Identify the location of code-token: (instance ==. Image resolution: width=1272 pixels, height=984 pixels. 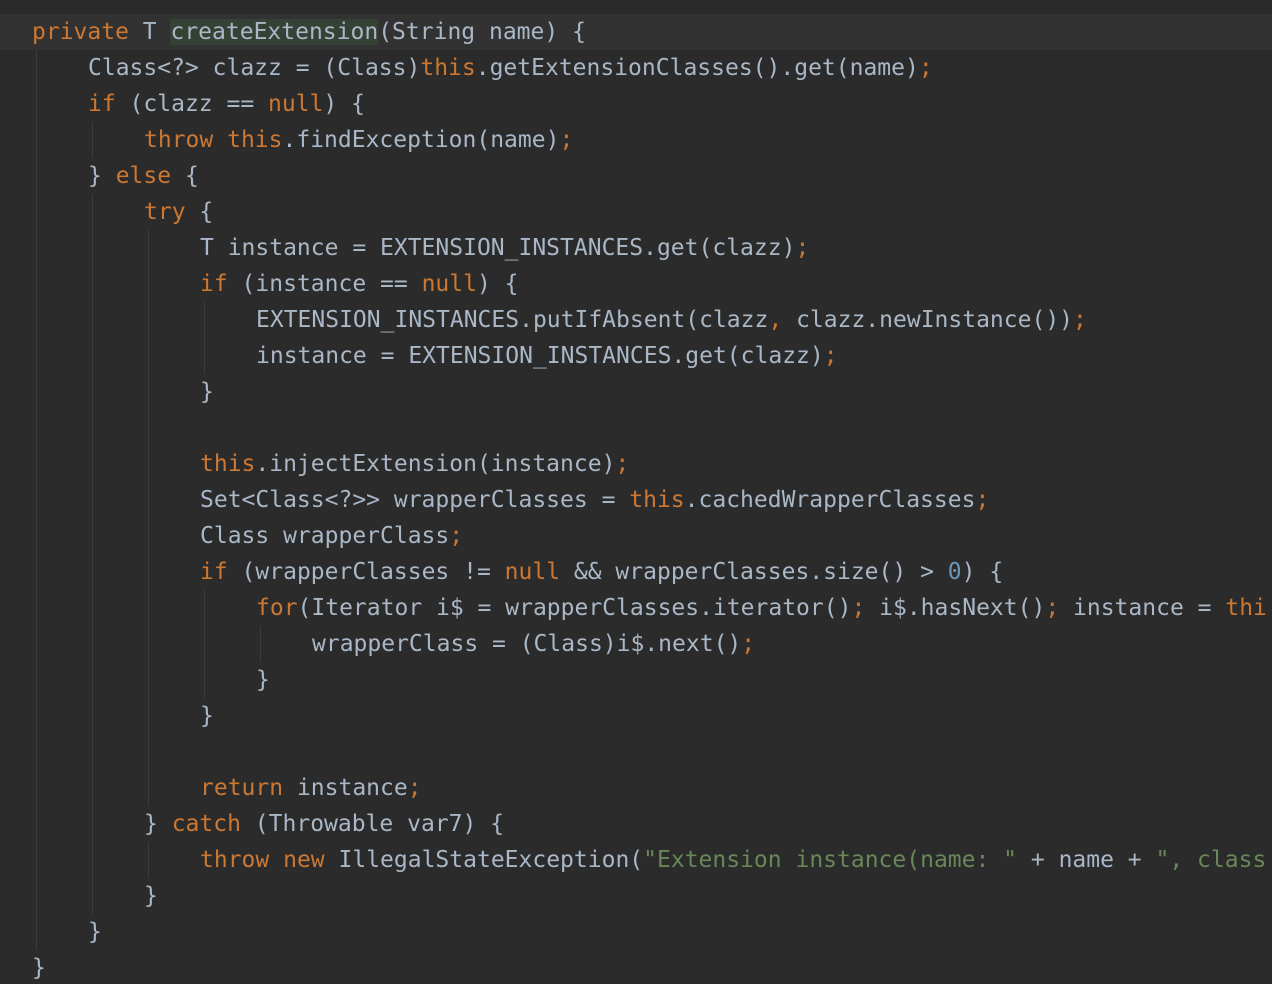
(324, 284).